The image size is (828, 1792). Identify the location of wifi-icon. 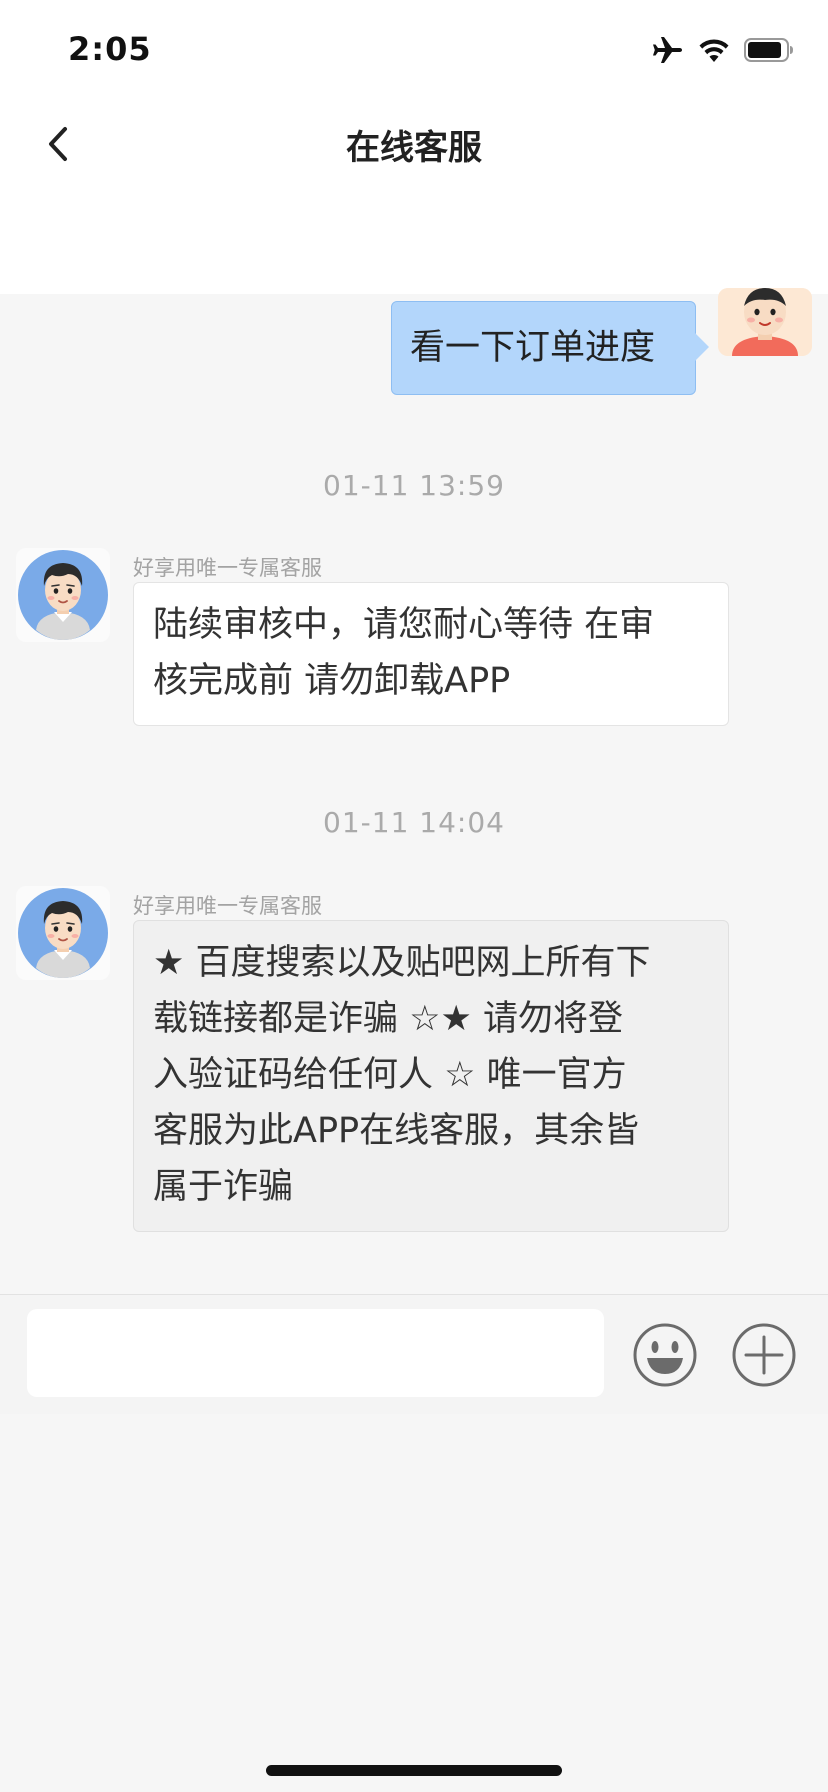
(714, 50).